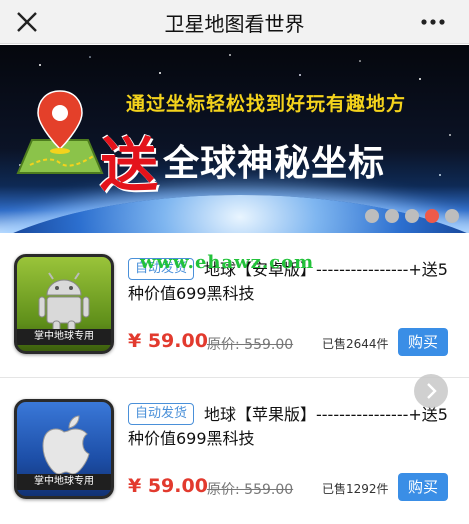 The image size is (469, 524). I want to click on sold-count: 已售2644件, so click(355, 344).